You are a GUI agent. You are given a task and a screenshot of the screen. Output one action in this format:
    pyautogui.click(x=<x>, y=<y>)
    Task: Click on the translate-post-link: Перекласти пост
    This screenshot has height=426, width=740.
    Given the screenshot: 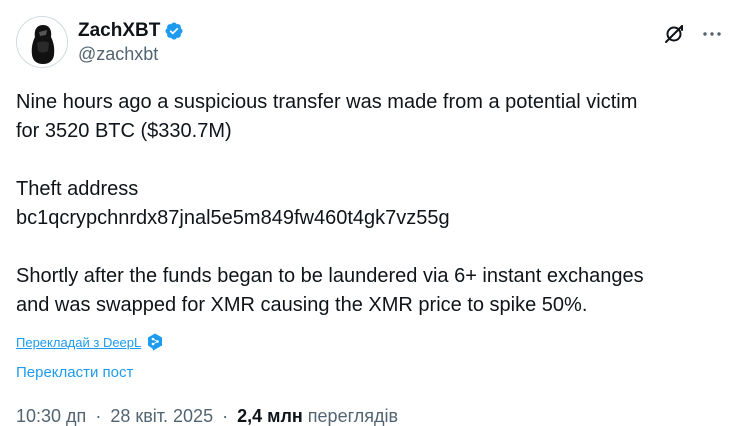 What is the action you would take?
    pyautogui.click(x=74, y=372)
    